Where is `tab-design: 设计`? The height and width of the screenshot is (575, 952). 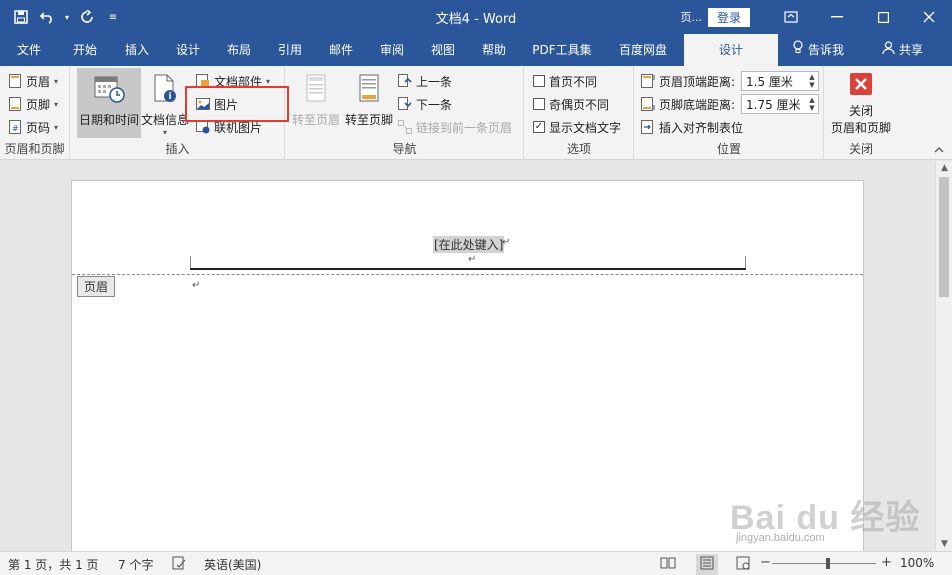 tab-design: 设计 is located at coordinates (188, 50).